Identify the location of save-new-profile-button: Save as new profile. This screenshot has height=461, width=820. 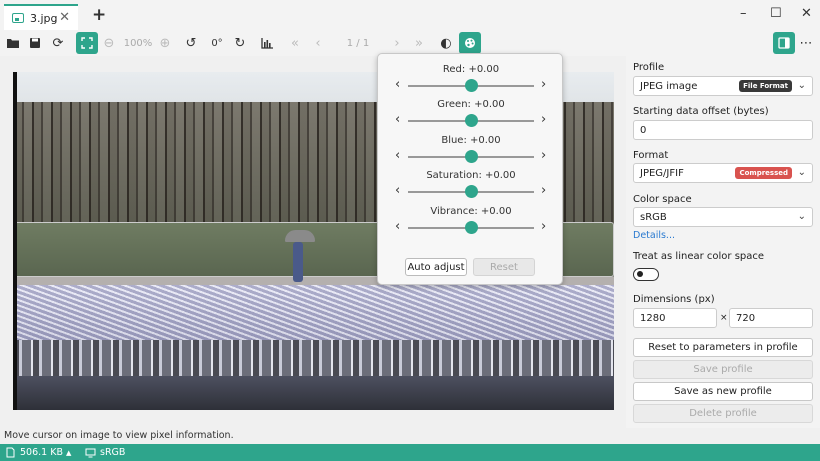
(723, 391).